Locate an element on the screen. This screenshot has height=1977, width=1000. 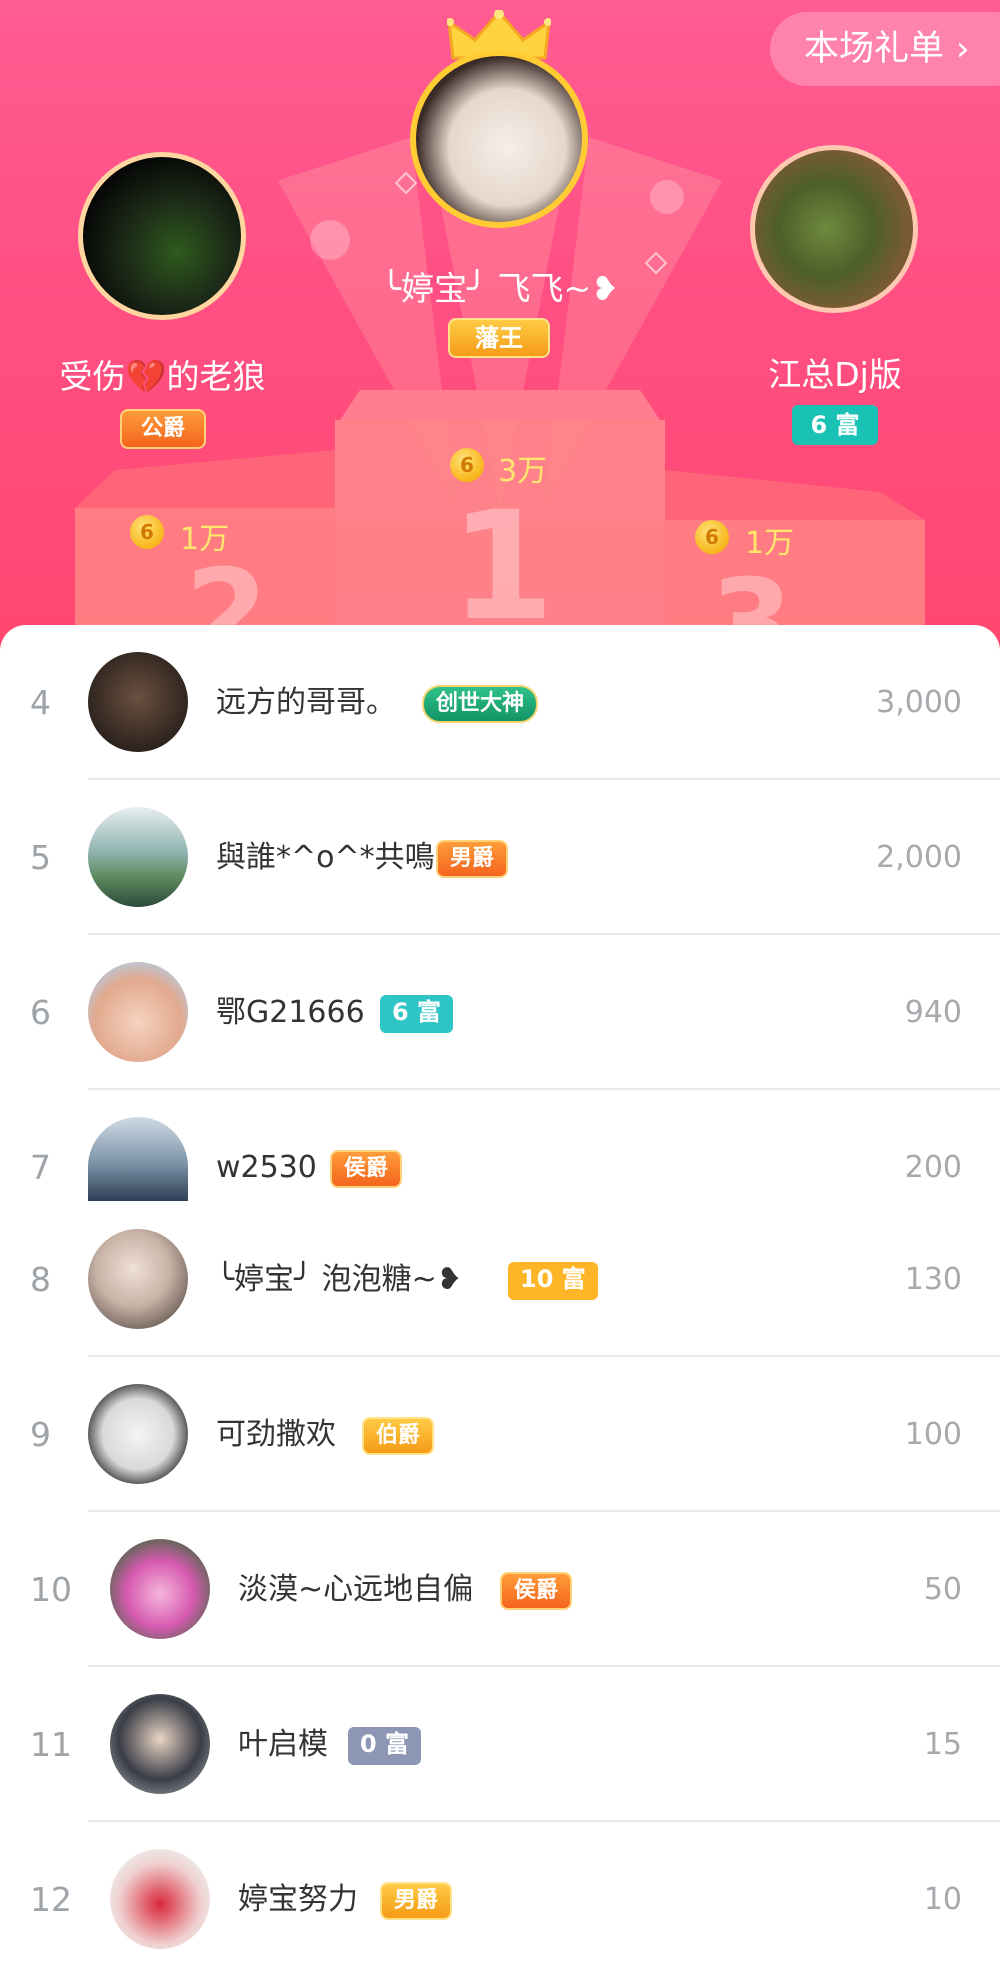
rank-2-coins: 1万 is located at coordinates (205, 539).